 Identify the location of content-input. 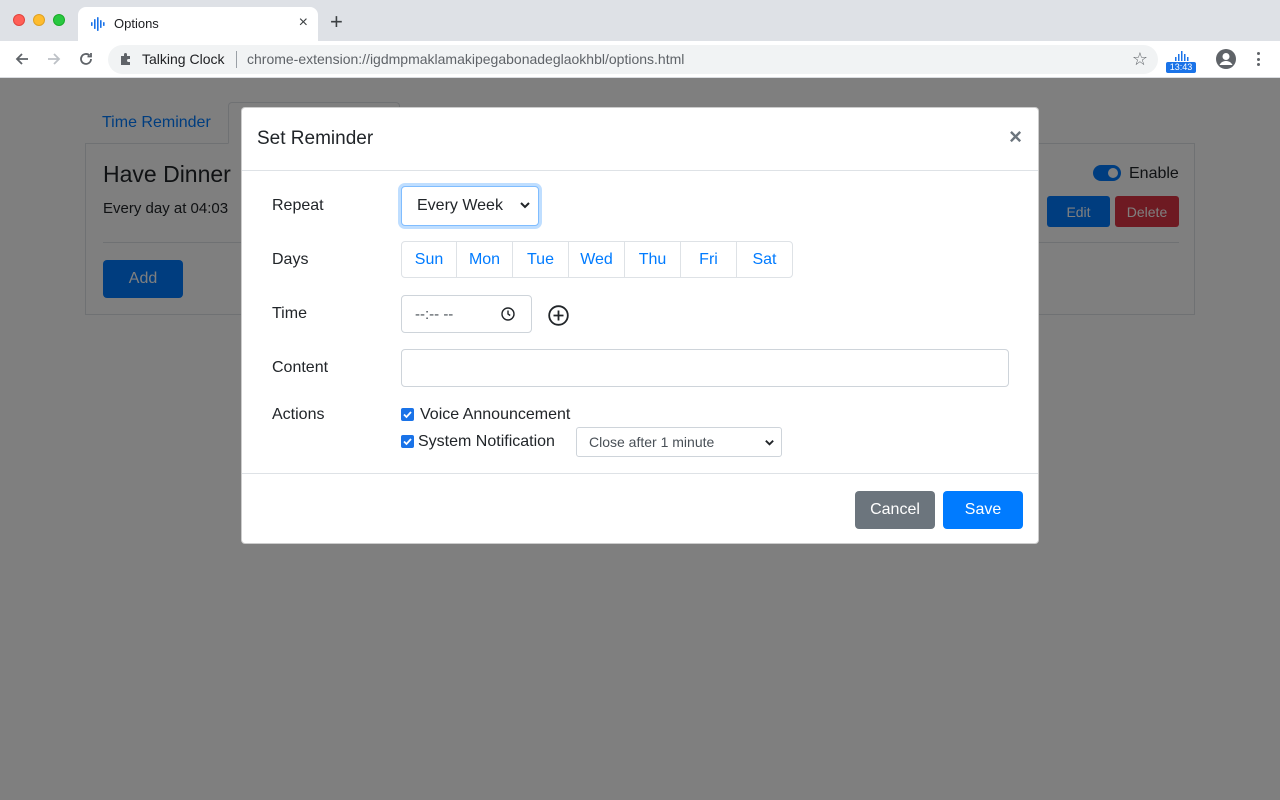
(705, 368).